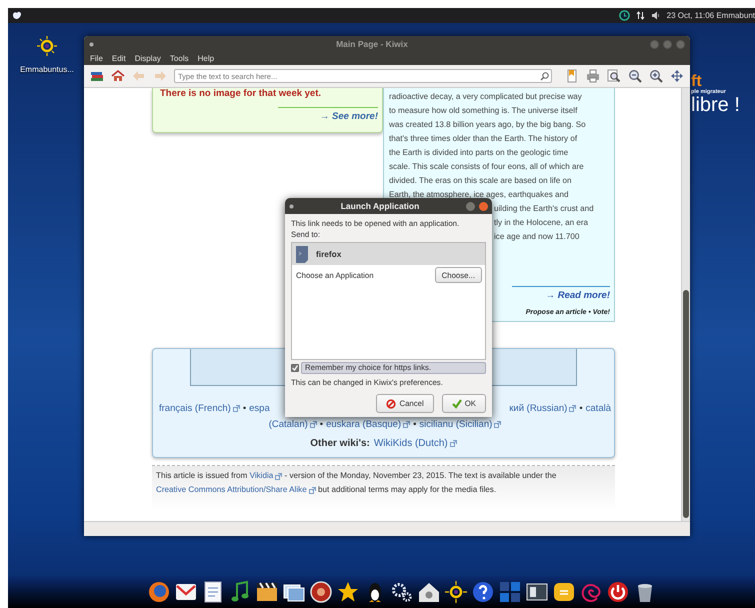  Describe the element at coordinates (541, 222) in the screenshot. I see `article-text-line: tly in the Holocene, an era` at that location.